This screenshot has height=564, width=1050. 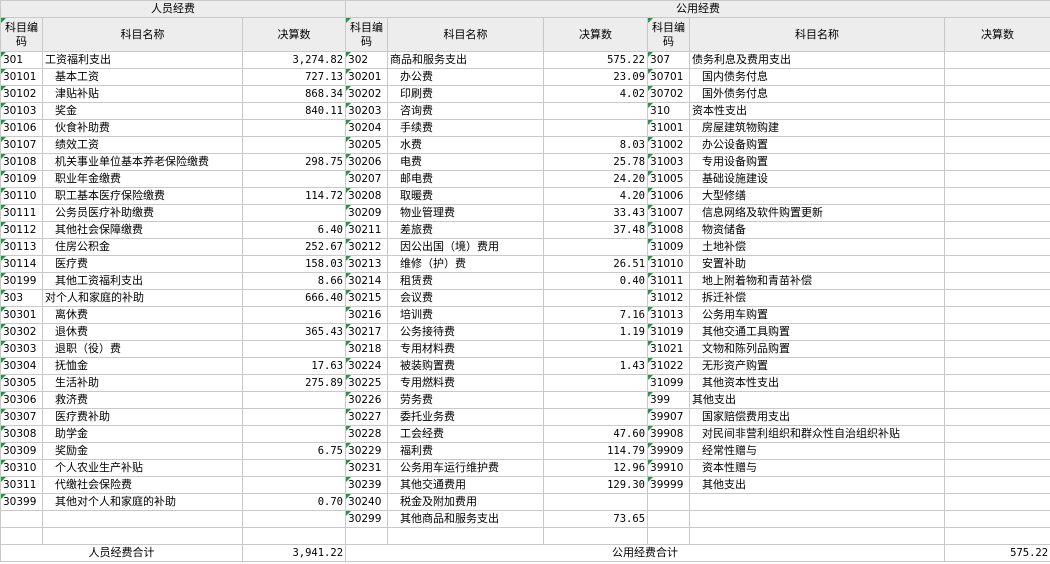 I want to click on personnel-code-cell, so click(x=21, y=519).